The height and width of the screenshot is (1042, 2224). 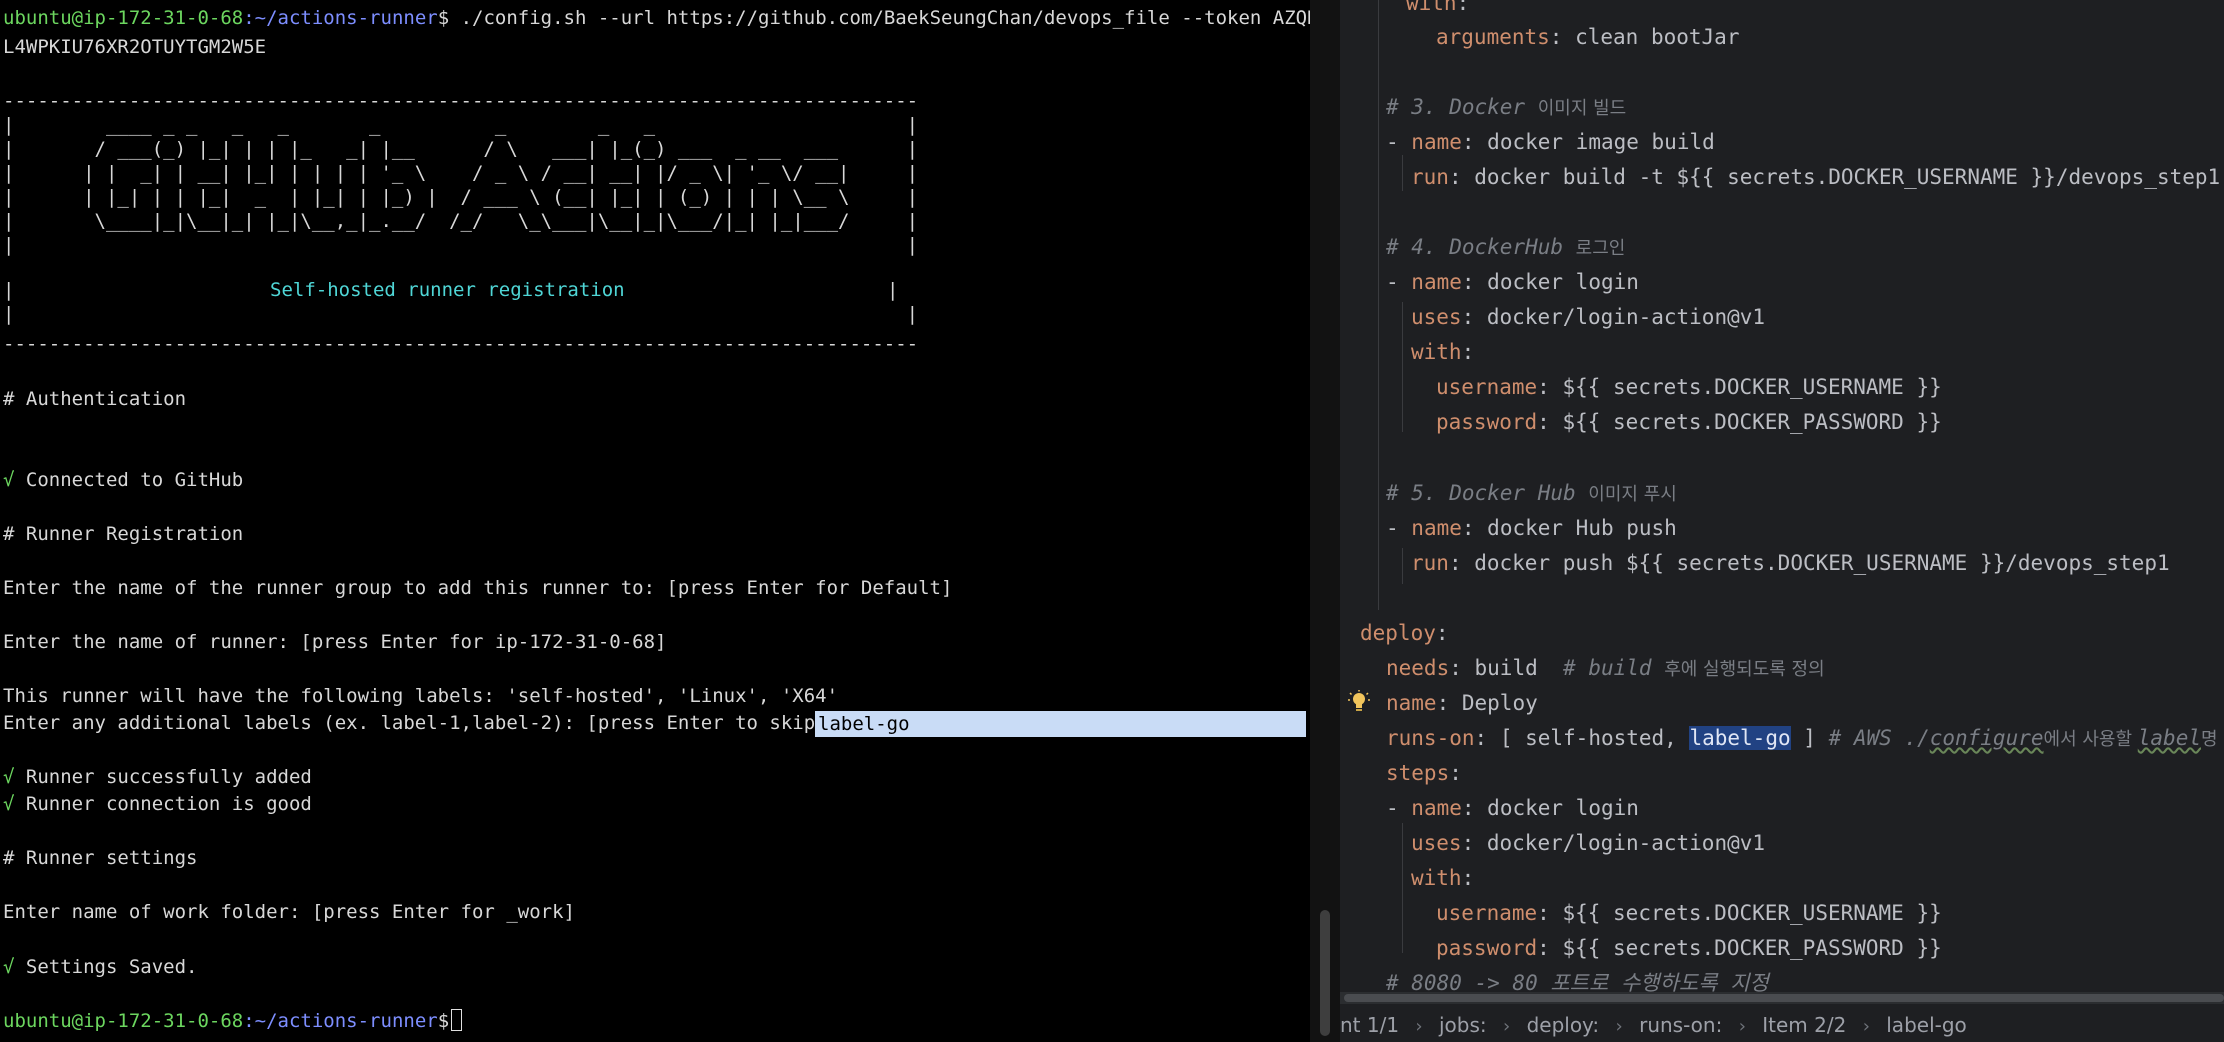 I want to click on command-wrap: L4WPKIU76XR2OTUYTGM2W5E, so click(x=135, y=47).